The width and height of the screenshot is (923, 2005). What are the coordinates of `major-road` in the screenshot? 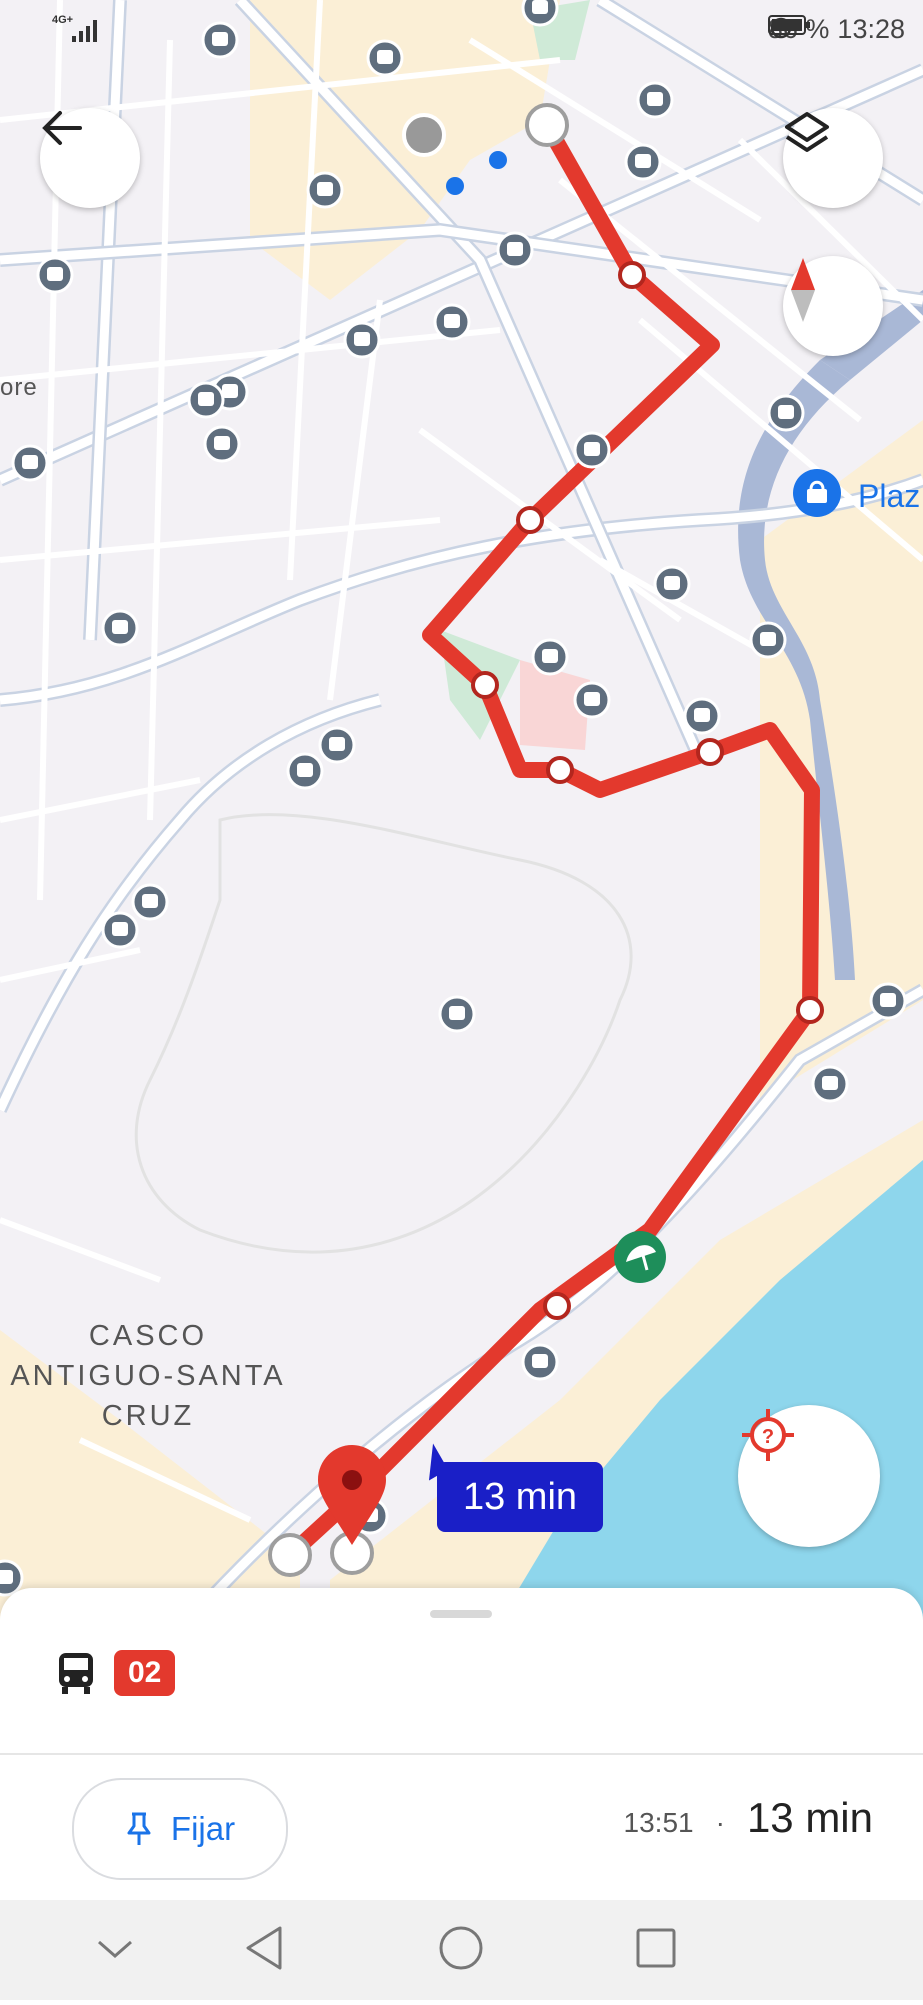 It's located at (191, 903).